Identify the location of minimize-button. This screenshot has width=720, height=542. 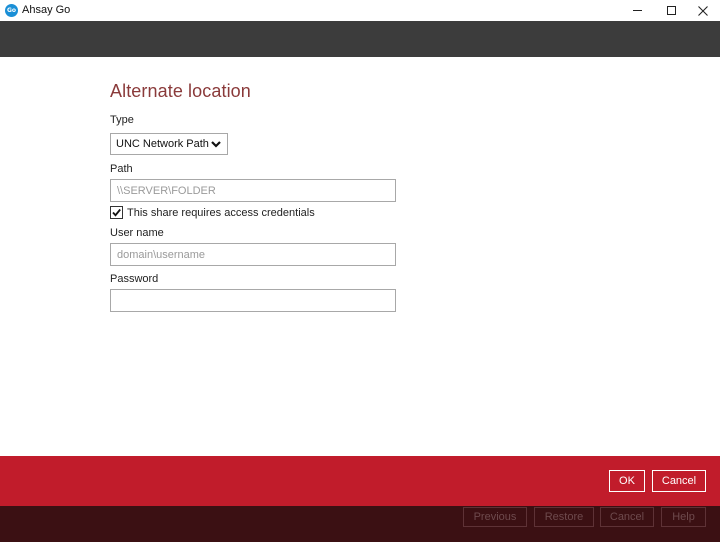
(637, 10).